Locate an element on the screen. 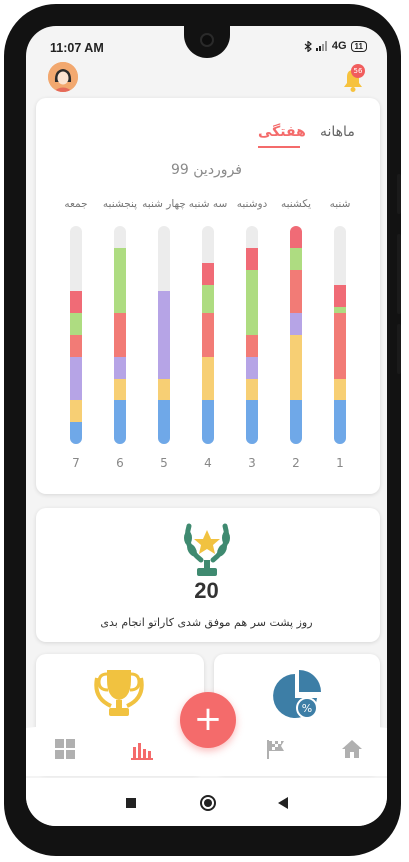 This screenshot has width=409, height=862. back-button is located at coordinates (284, 803).